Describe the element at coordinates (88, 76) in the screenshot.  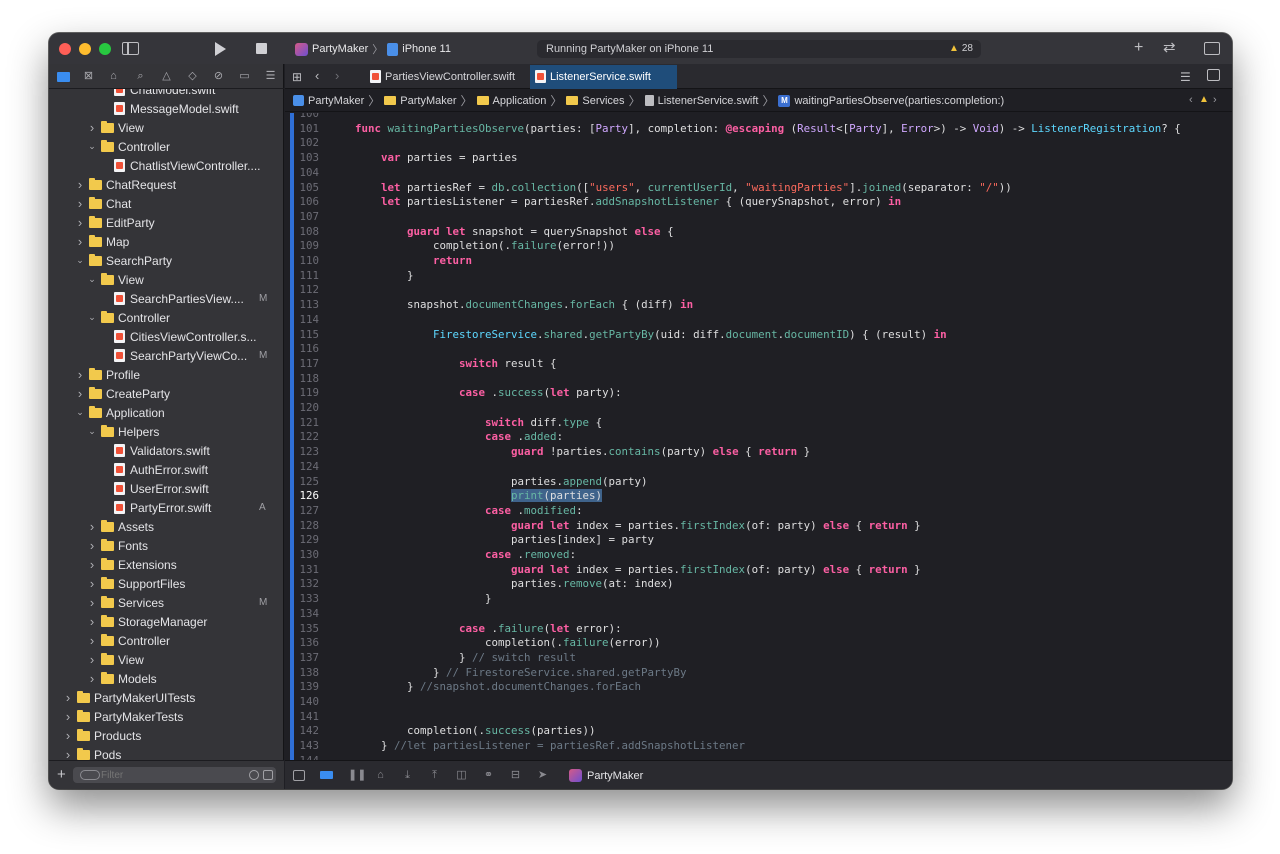
I see `source-control-tab-icon: ⊠` at that location.